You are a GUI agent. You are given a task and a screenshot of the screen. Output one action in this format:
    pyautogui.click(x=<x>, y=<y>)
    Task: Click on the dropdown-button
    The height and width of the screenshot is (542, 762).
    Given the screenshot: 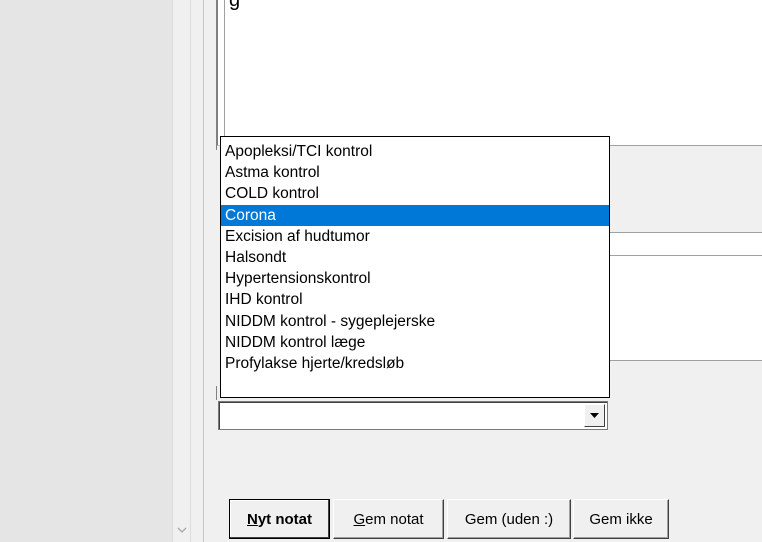 What is the action you would take?
    pyautogui.click(x=594, y=415)
    